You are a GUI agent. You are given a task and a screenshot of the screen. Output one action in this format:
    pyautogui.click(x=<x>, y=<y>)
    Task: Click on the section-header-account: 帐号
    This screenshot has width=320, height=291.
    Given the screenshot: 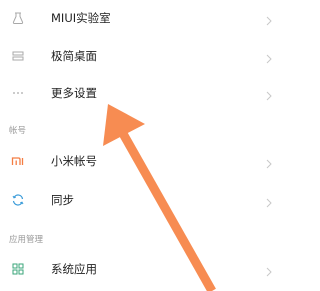 What is the action you would take?
    pyautogui.click(x=18, y=131)
    